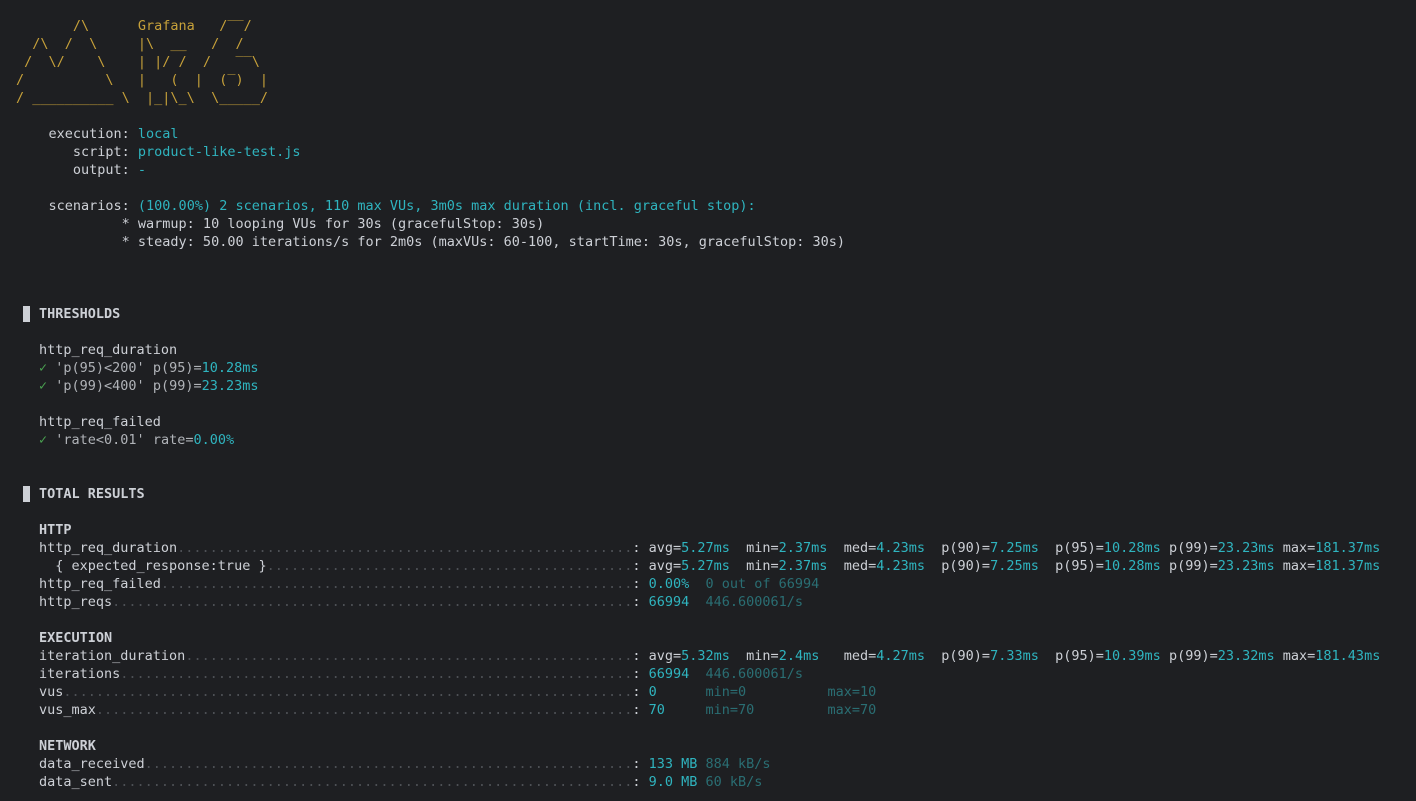 The height and width of the screenshot is (801, 1416). I want to click on metric-value: 70, so click(673, 710).